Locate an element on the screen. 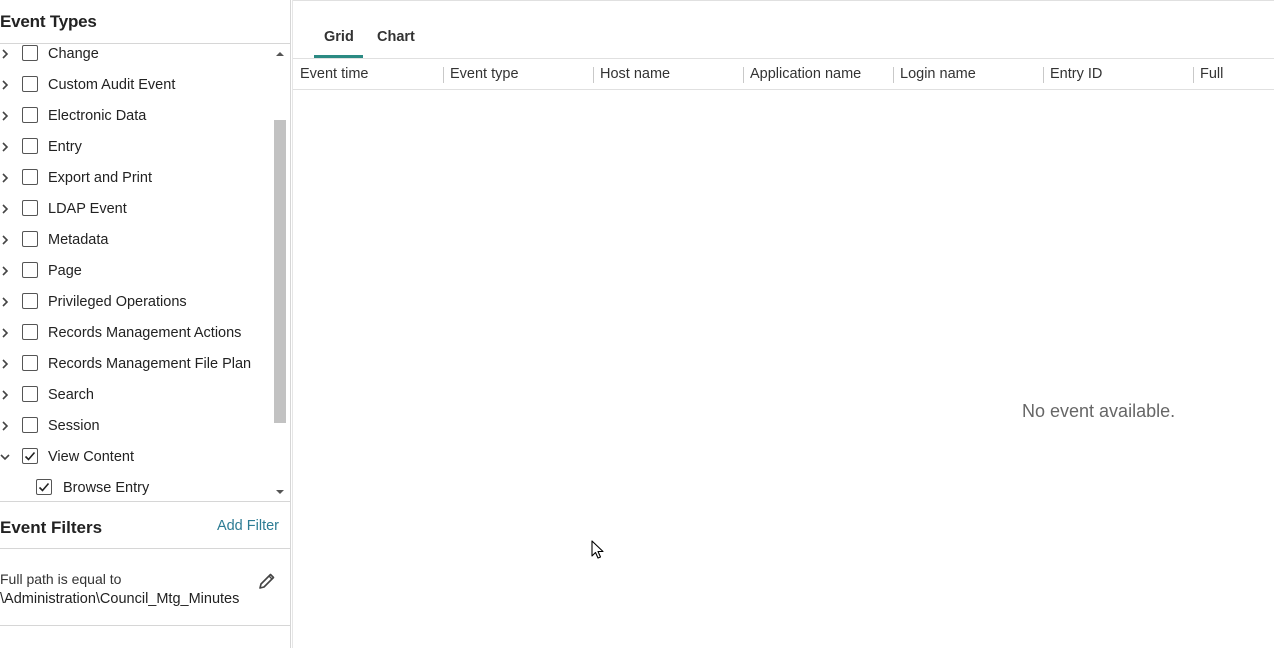  tree-item: Metadata is located at coordinates (136, 239).